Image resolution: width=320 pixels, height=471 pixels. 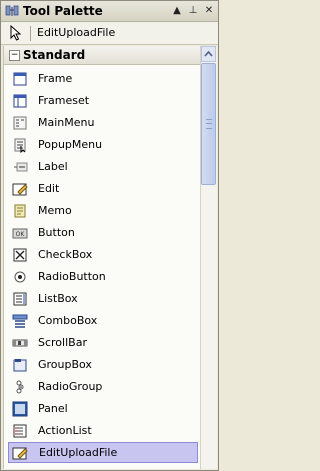 I want to click on vertical-scrollbar, so click(x=208, y=257).